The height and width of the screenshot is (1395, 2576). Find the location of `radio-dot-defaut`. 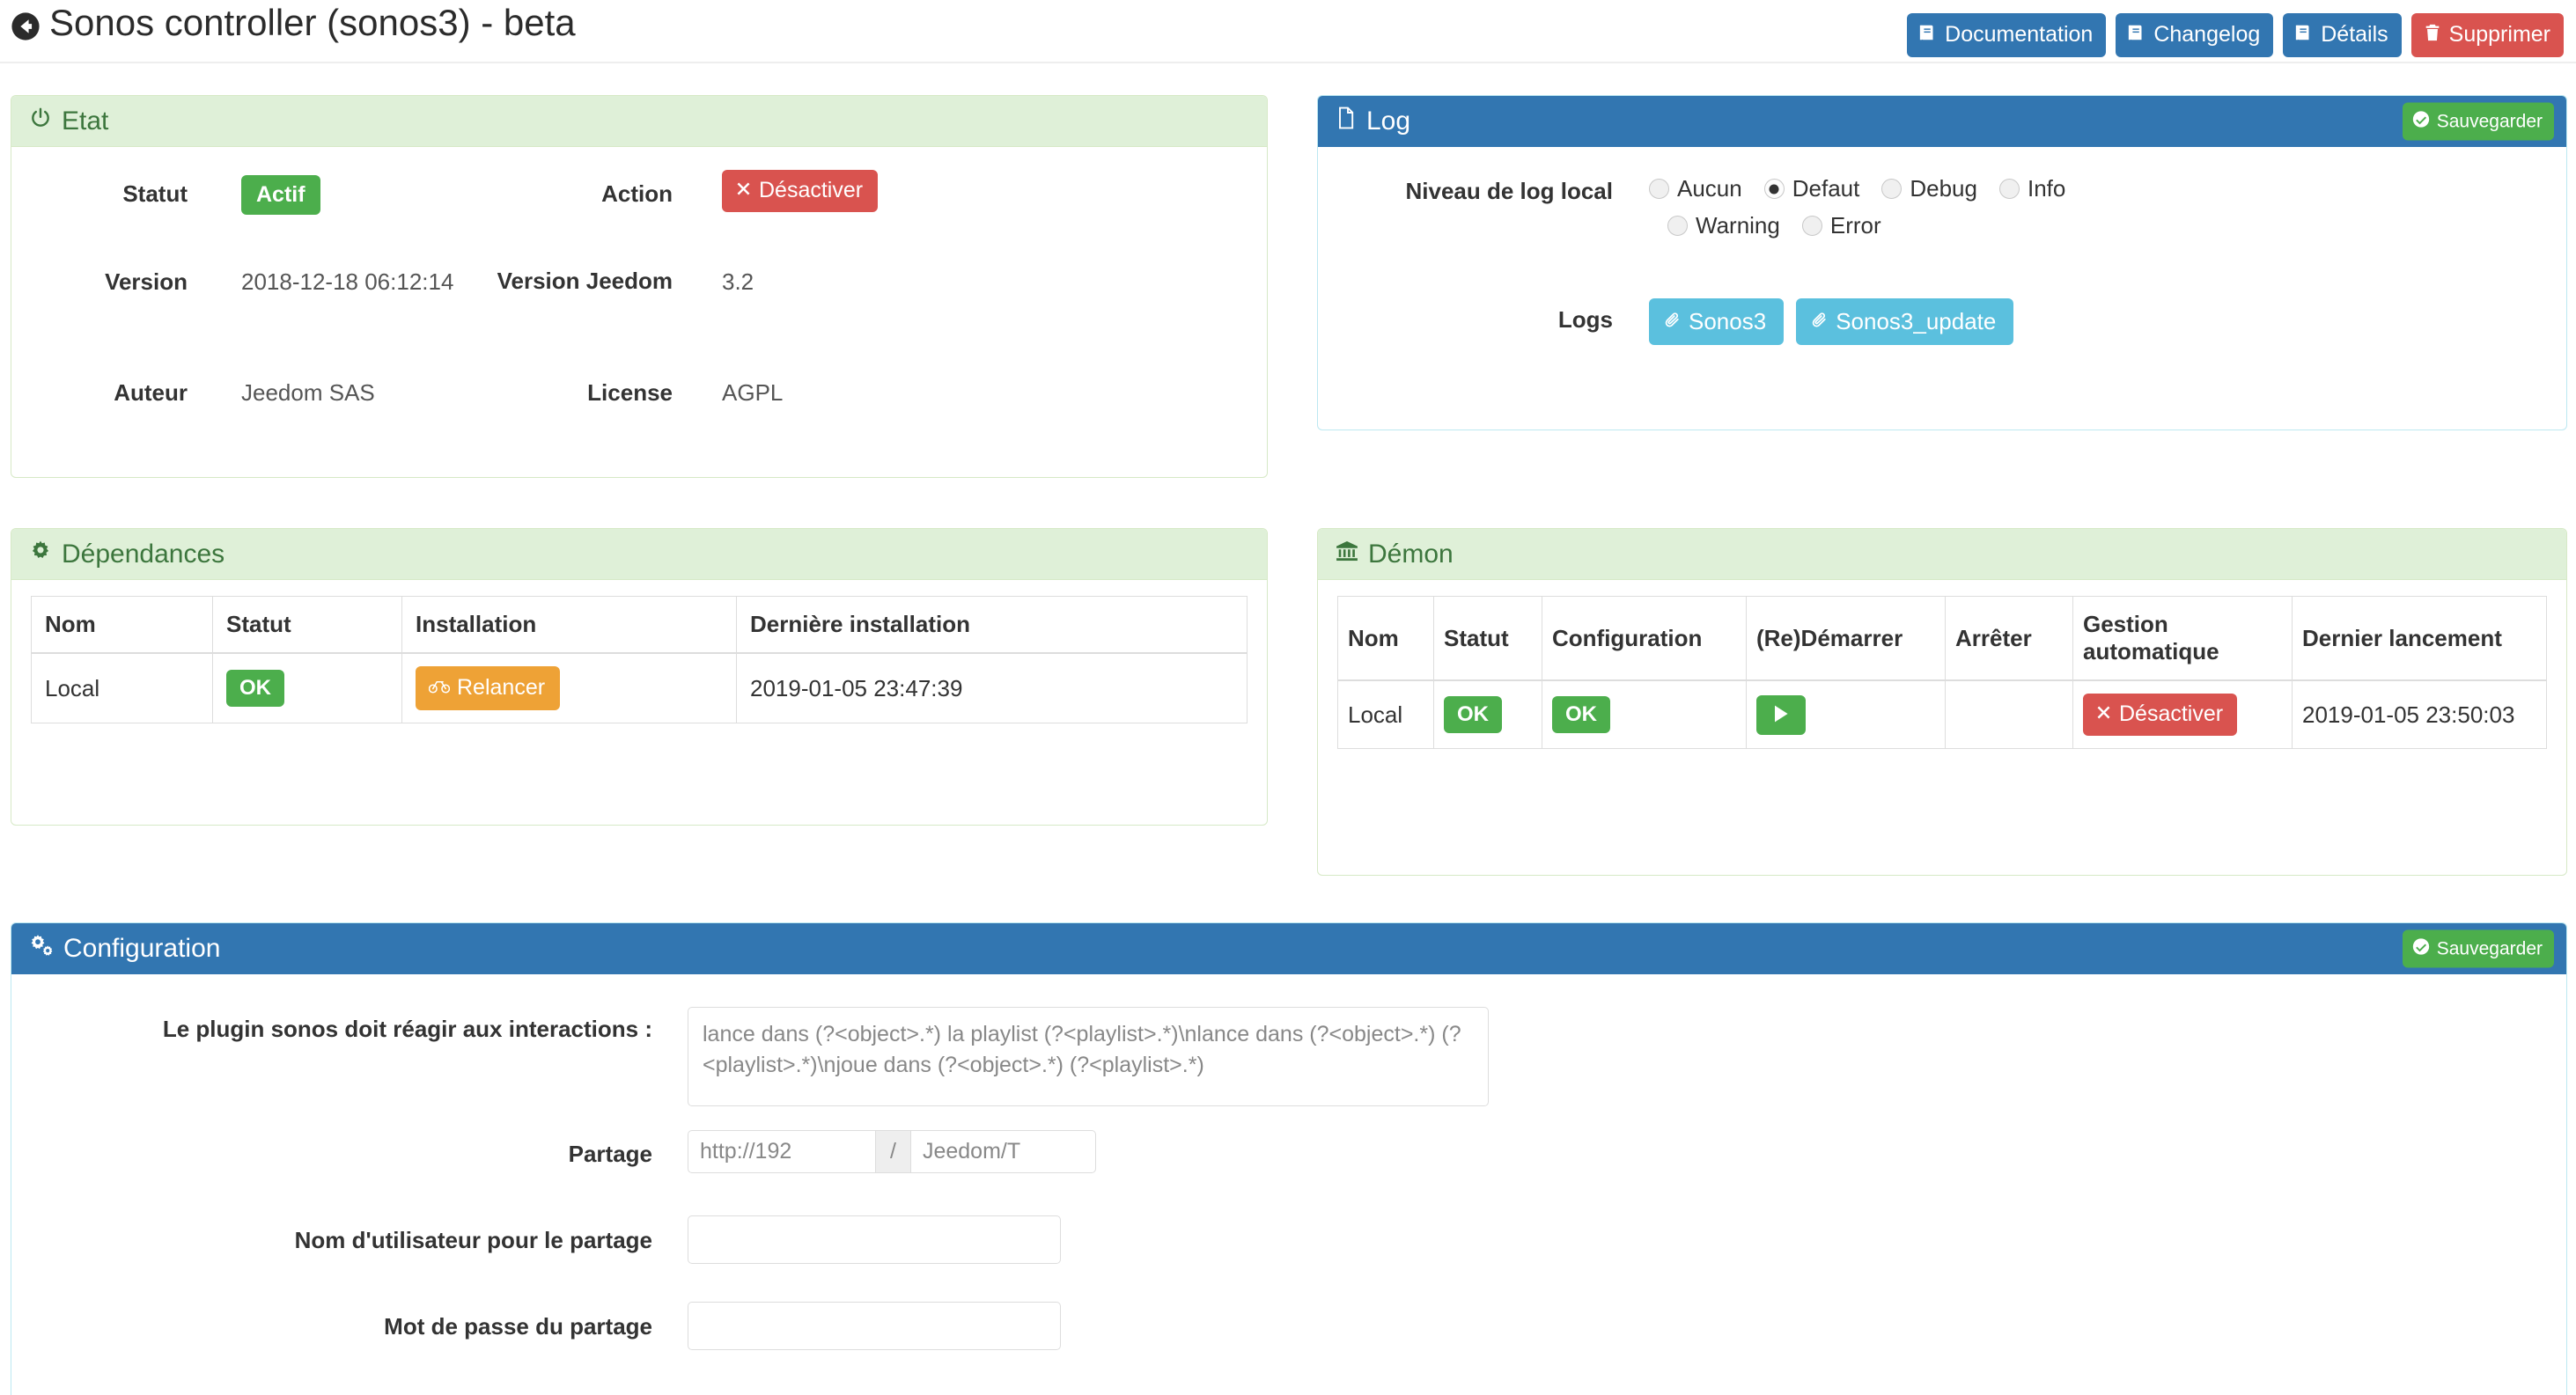

radio-dot-defaut is located at coordinates (1774, 189).